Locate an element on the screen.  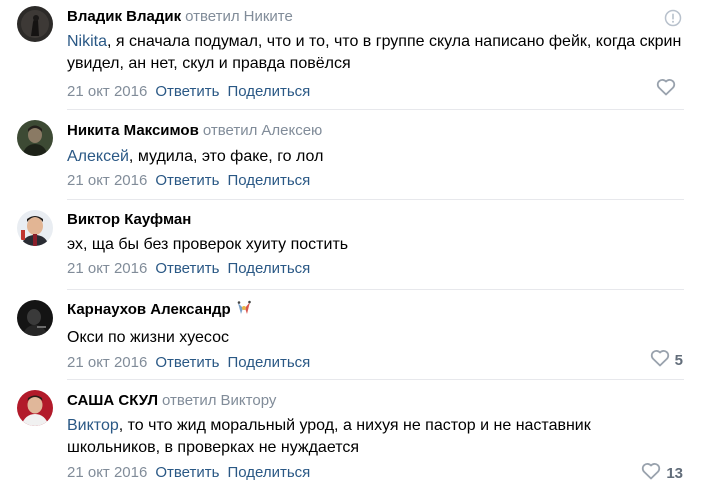
author-name: САША СКУЛ is located at coordinates (112, 400).